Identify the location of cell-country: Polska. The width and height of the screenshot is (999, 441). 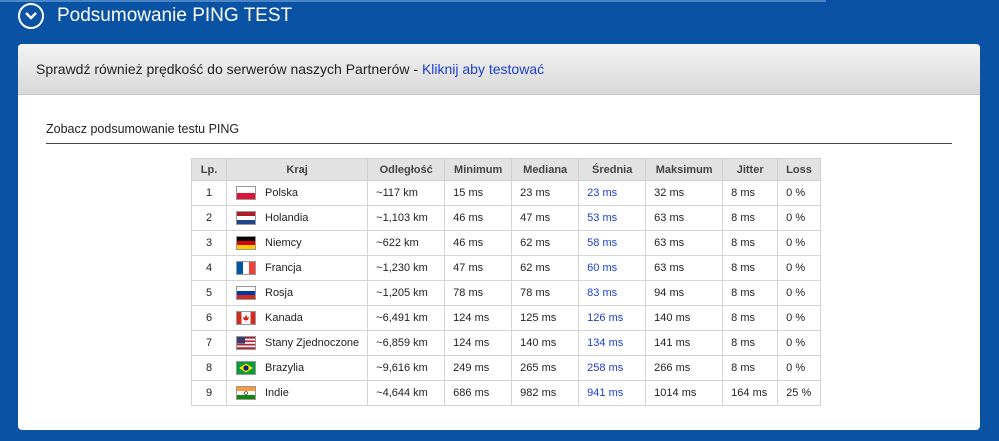
(297, 193).